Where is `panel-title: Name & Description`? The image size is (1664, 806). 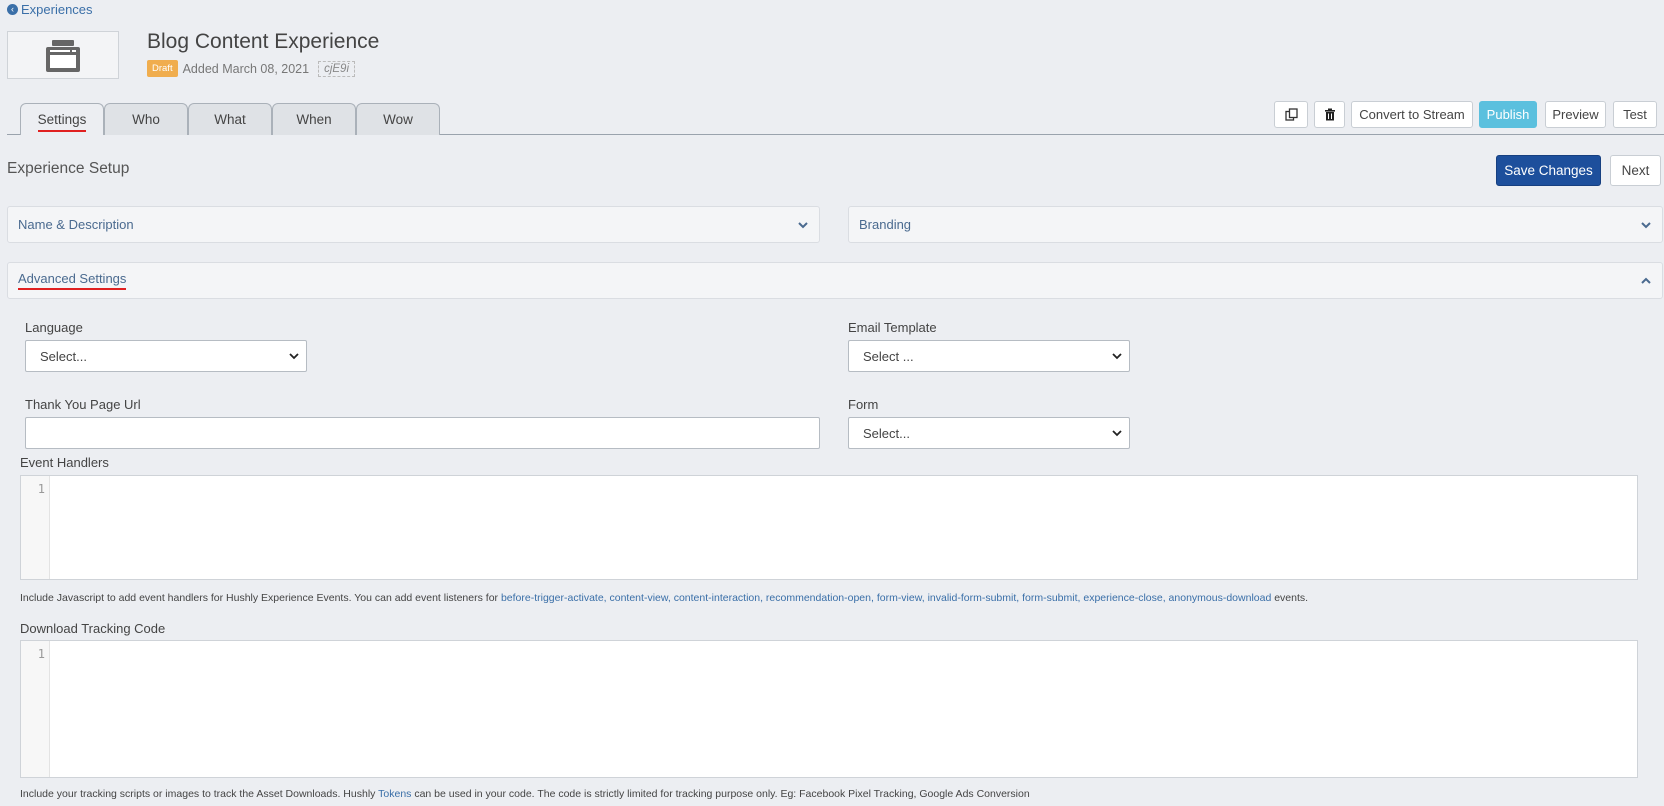
panel-title: Name & Description is located at coordinates (76, 224).